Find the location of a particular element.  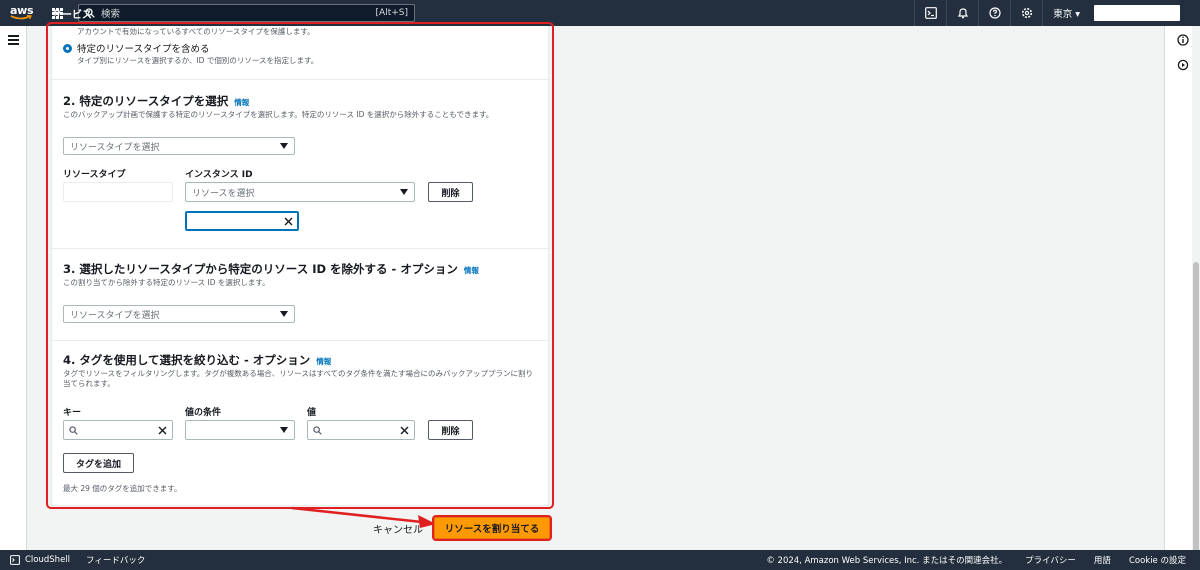

help-button is located at coordinates (994, 13).